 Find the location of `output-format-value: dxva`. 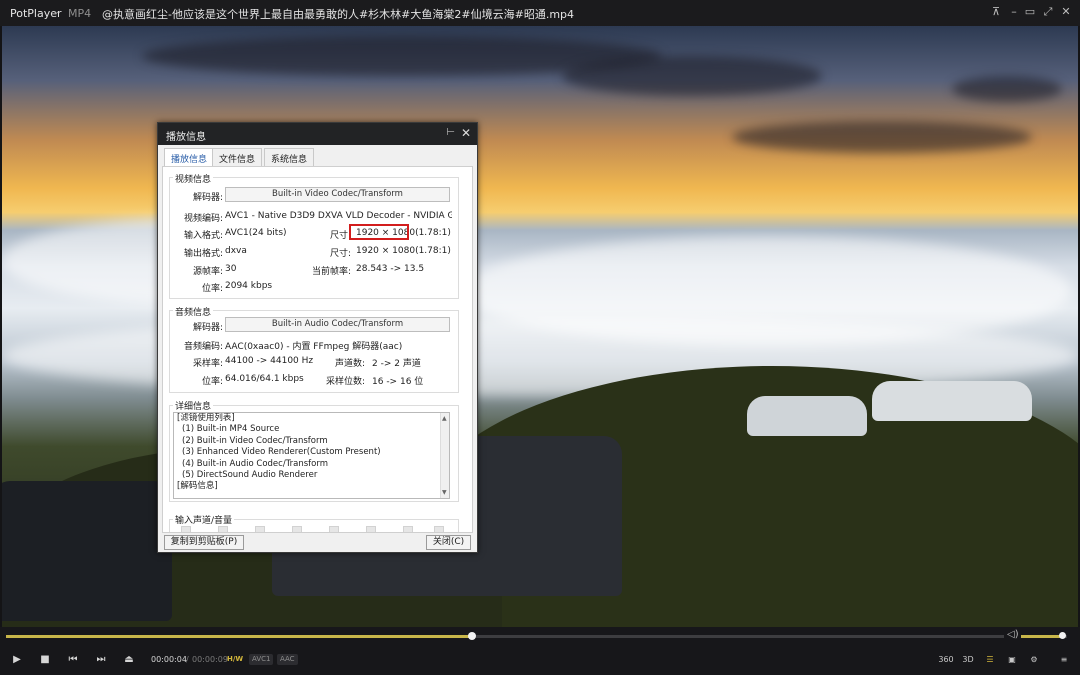

output-format-value: dxva is located at coordinates (236, 251).